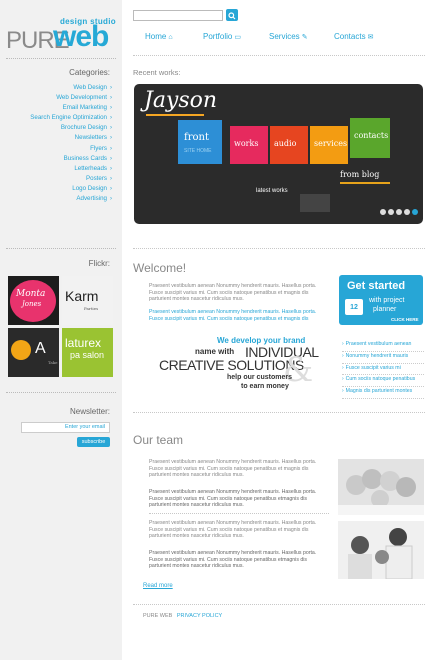 Image resolution: width=430 pixels, height=660 pixels. What do you see at coordinates (56, 189) in the screenshot?
I see `category-link: Logo Design ›` at bounding box center [56, 189].